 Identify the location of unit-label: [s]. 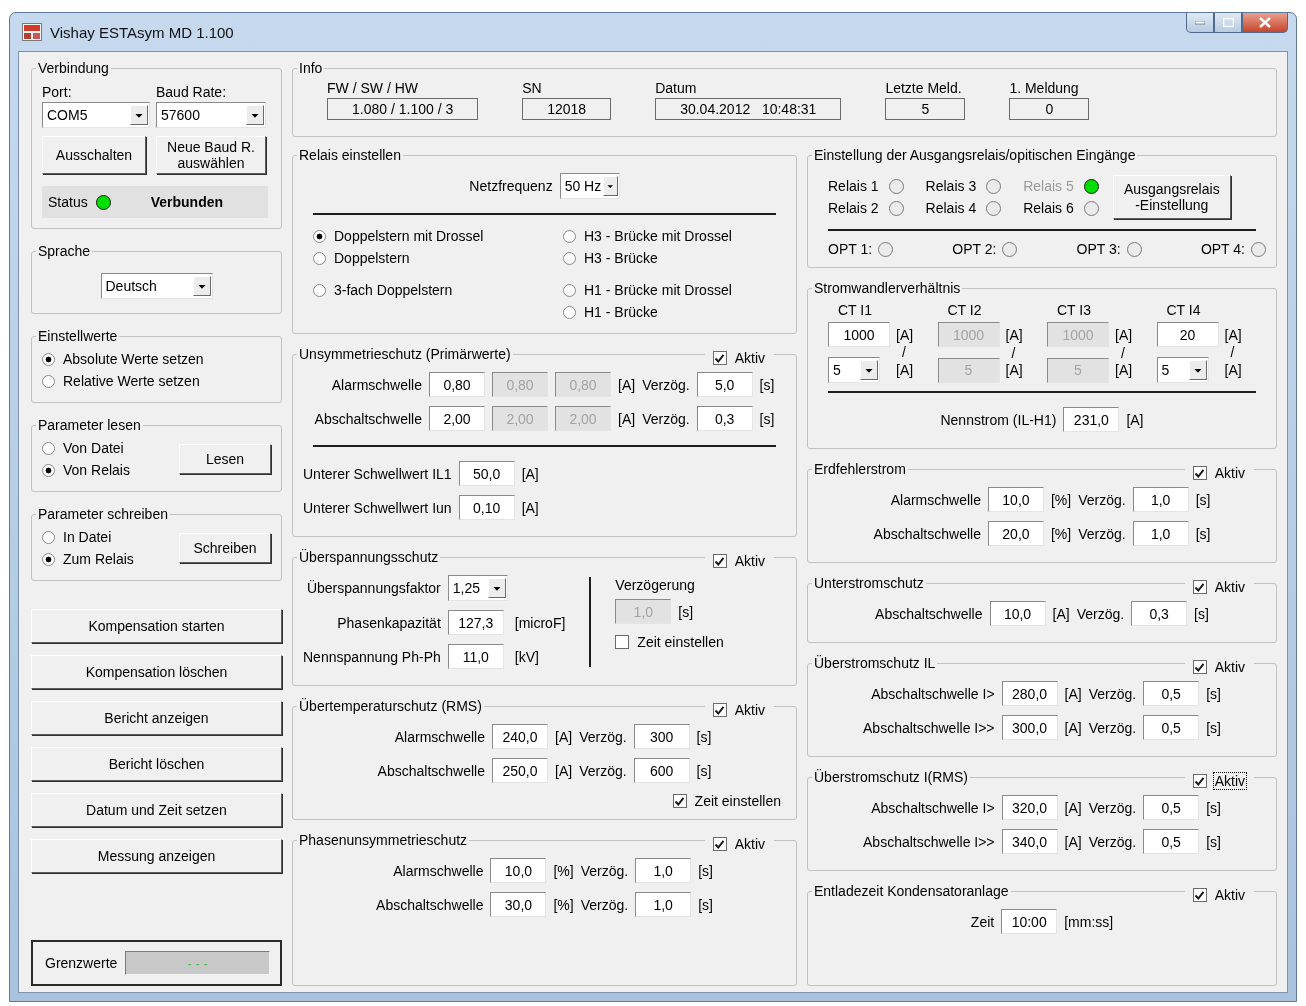
(767, 418).